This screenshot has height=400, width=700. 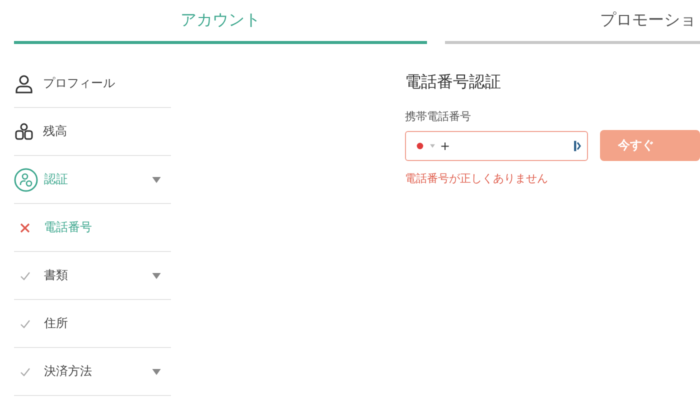 I want to click on sidebar-item: 決済方法, so click(x=98, y=371).